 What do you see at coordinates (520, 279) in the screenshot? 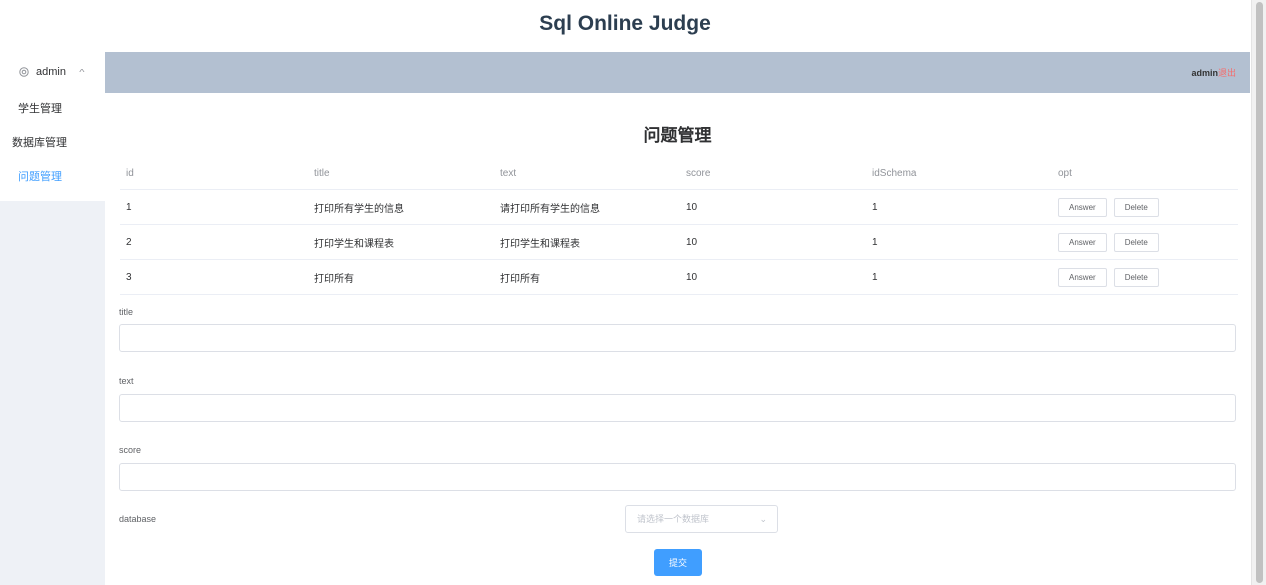
I see `cell-text: 打印所有` at bounding box center [520, 279].